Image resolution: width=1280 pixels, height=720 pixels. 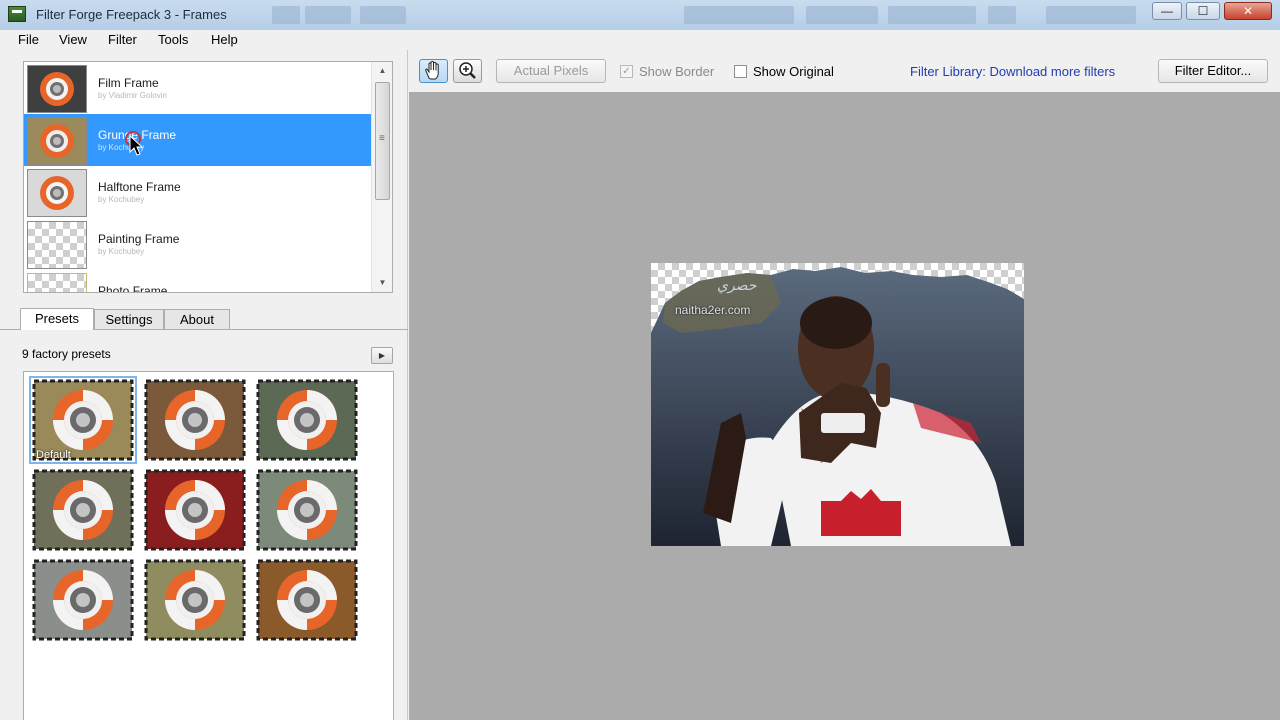 I want to click on preview-image: حصري naitha2er.com, so click(x=837, y=404).